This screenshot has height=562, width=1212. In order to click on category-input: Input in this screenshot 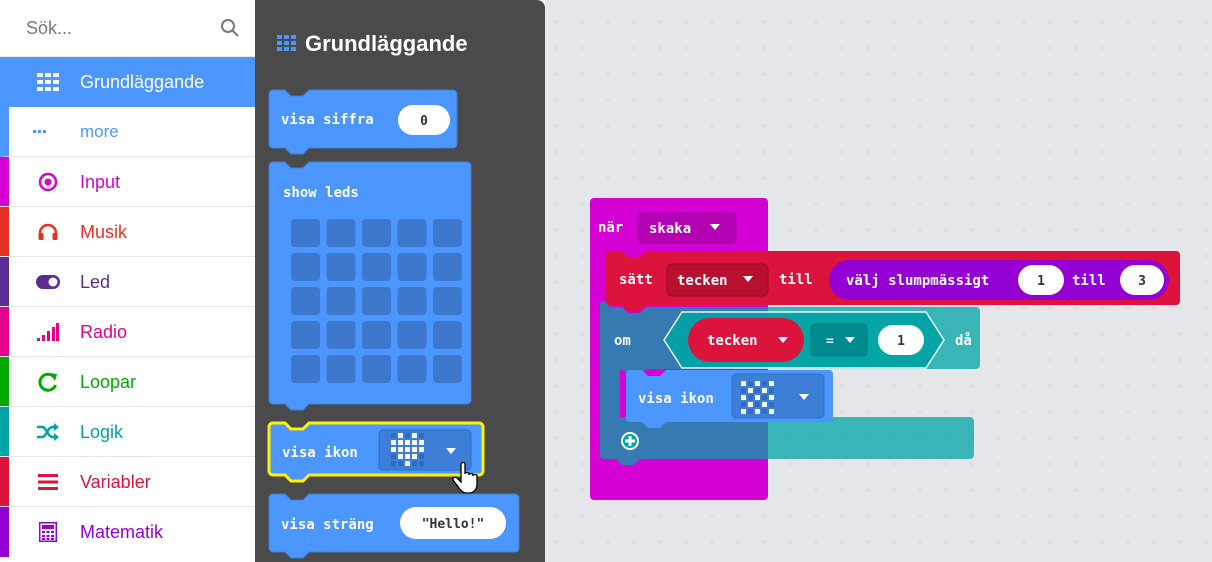, I will do `click(127, 182)`.